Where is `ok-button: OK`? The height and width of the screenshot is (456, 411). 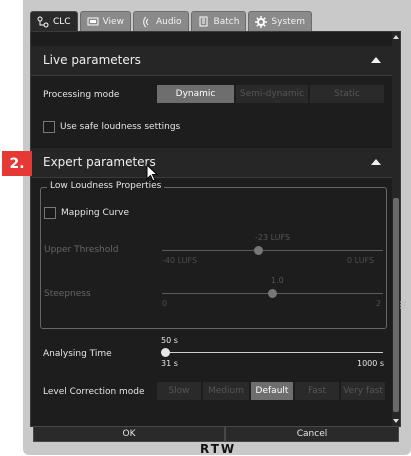
ok-button: OK is located at coordinates (129, 434).